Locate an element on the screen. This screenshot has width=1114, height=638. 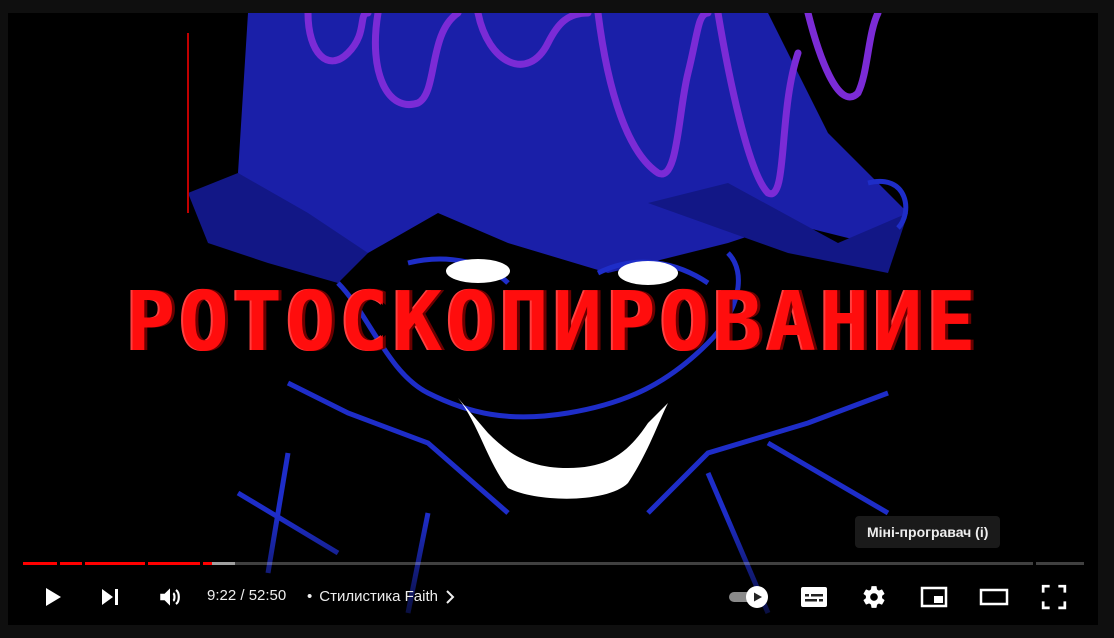
next-button is located at coordinates (110, 597).